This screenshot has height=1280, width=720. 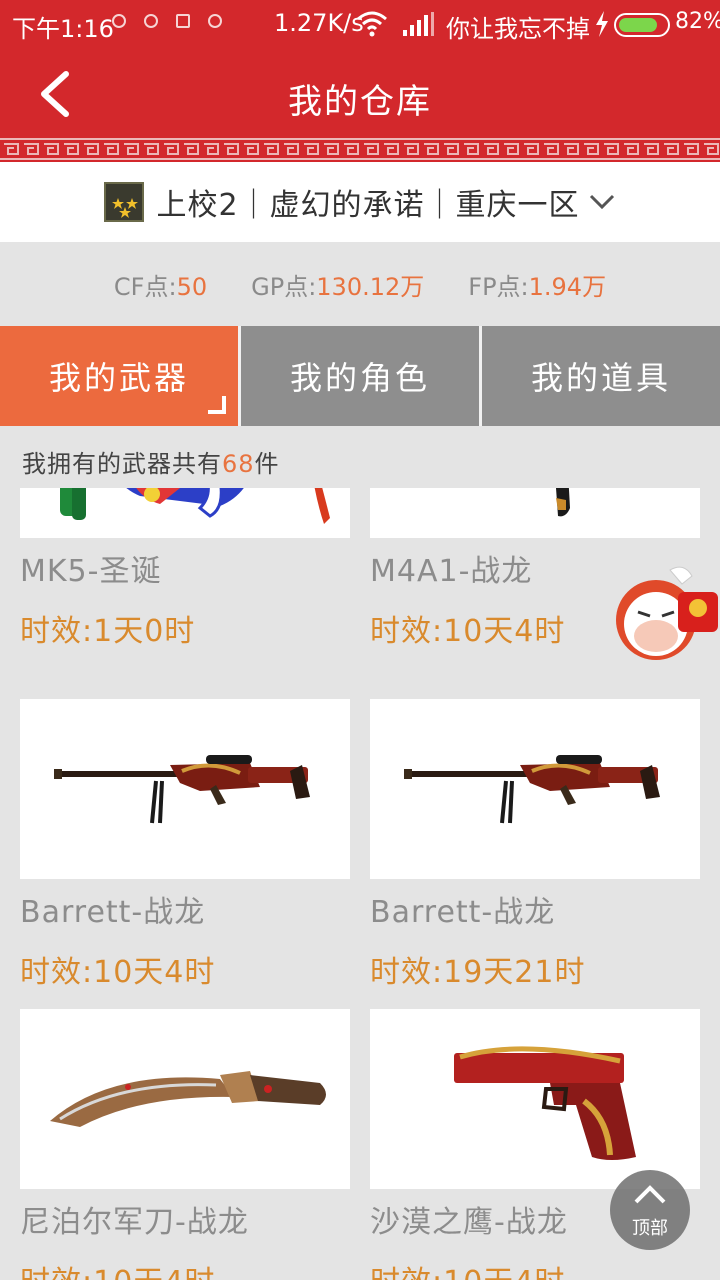 I want to click on weapon-card: MK5-圣诞 时效:1天0时, so click(x=185, y=569).